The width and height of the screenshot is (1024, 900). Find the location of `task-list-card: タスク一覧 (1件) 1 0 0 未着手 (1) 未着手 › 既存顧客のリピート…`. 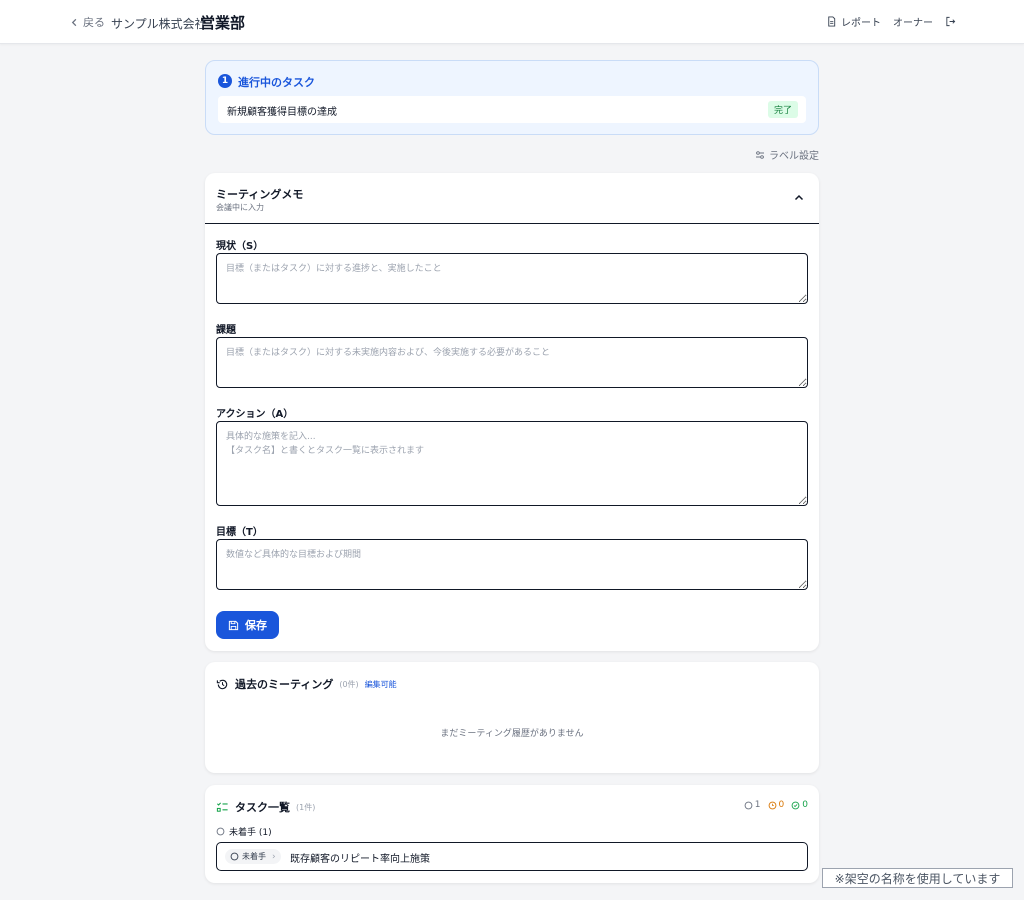

task-list-card: タスク一覧 (1件) 1 0 0 未着手 (1) 未着手 › 既存顧客のリピート… is located at coordinates (512, 834).